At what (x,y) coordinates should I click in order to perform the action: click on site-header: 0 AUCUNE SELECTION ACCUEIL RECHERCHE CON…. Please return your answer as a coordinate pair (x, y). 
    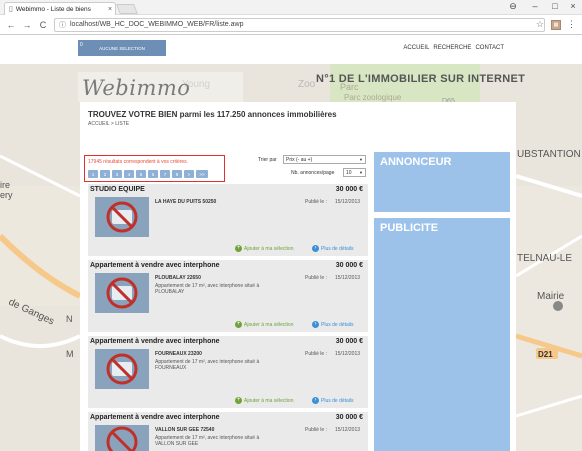
    Looking at the image, I should click on (291, 50).